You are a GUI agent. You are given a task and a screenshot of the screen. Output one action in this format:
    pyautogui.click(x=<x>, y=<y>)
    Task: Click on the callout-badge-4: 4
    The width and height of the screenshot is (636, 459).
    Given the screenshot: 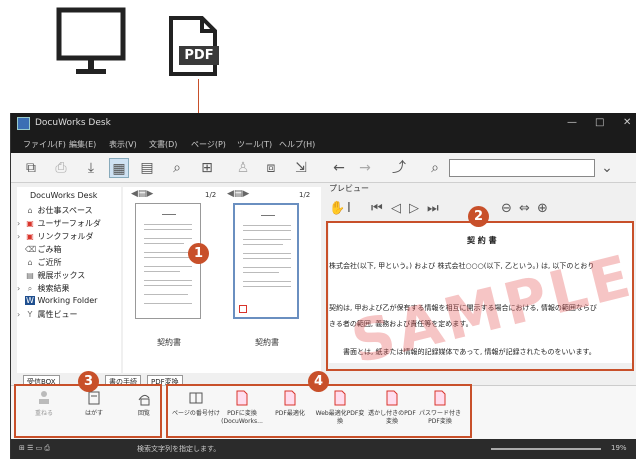 What is the action you would take?
    pyautogui.click(x=318, y=381)
    